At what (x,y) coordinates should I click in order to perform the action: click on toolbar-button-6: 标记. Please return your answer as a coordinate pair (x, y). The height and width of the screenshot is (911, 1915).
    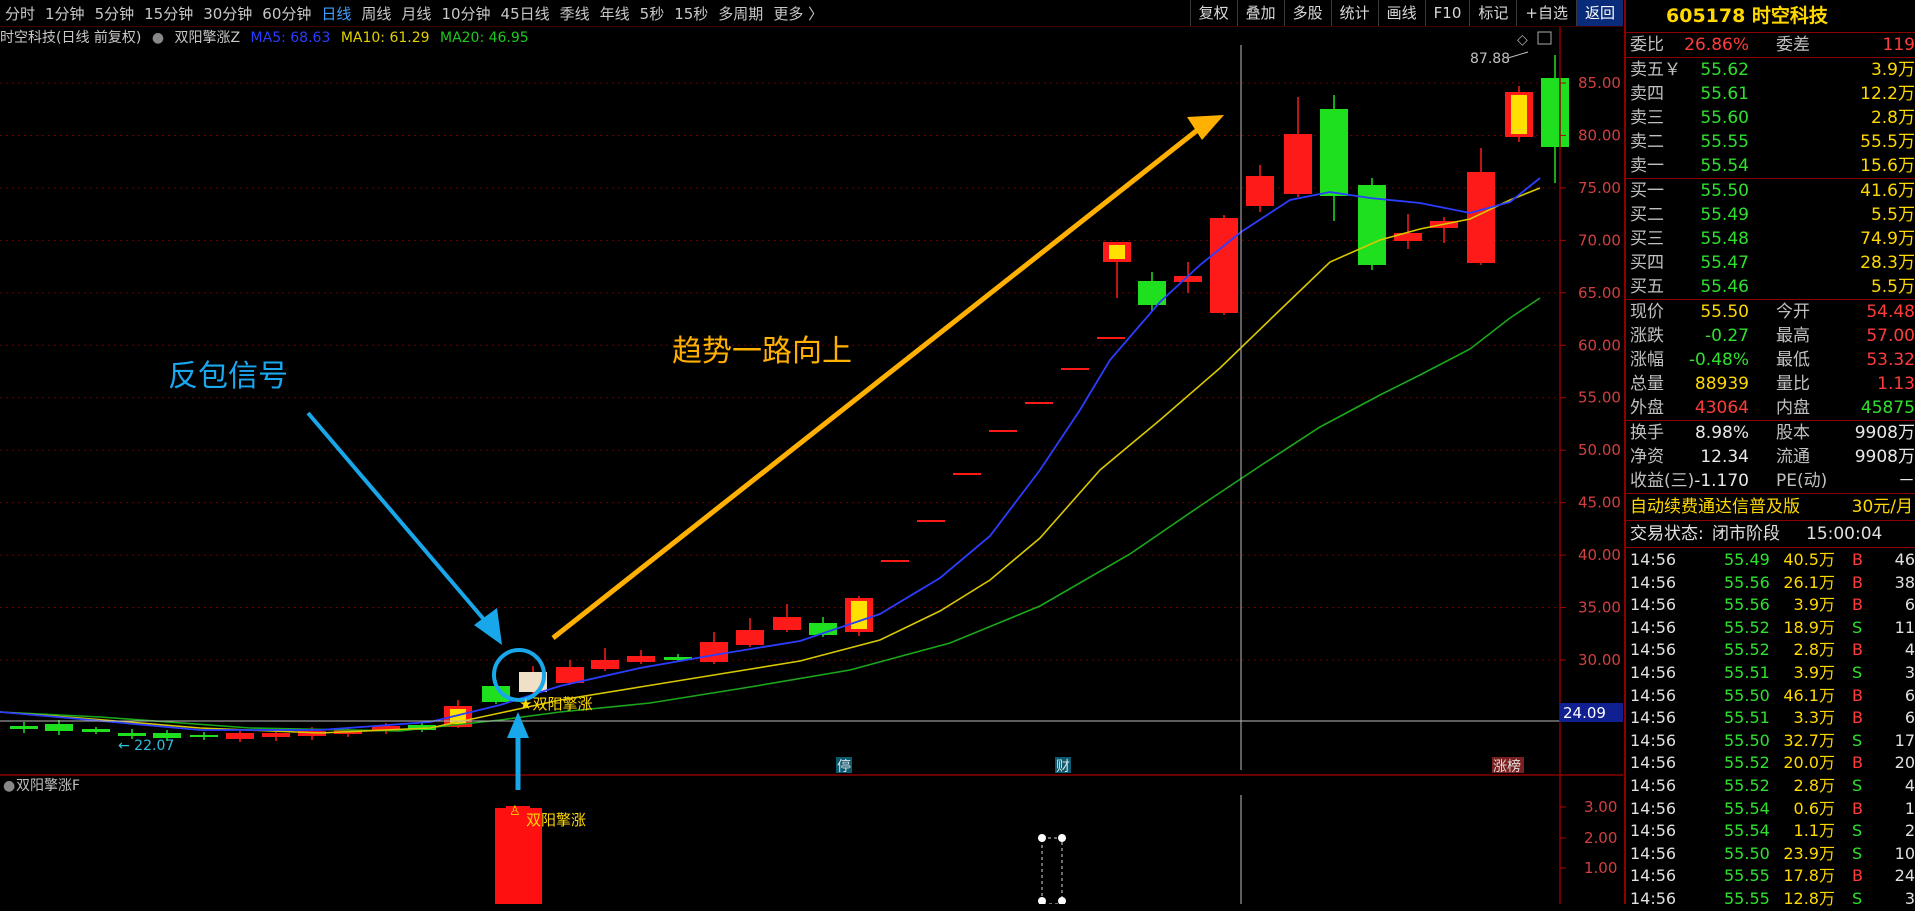
    Looking at the image, I should click on (1492, 13).